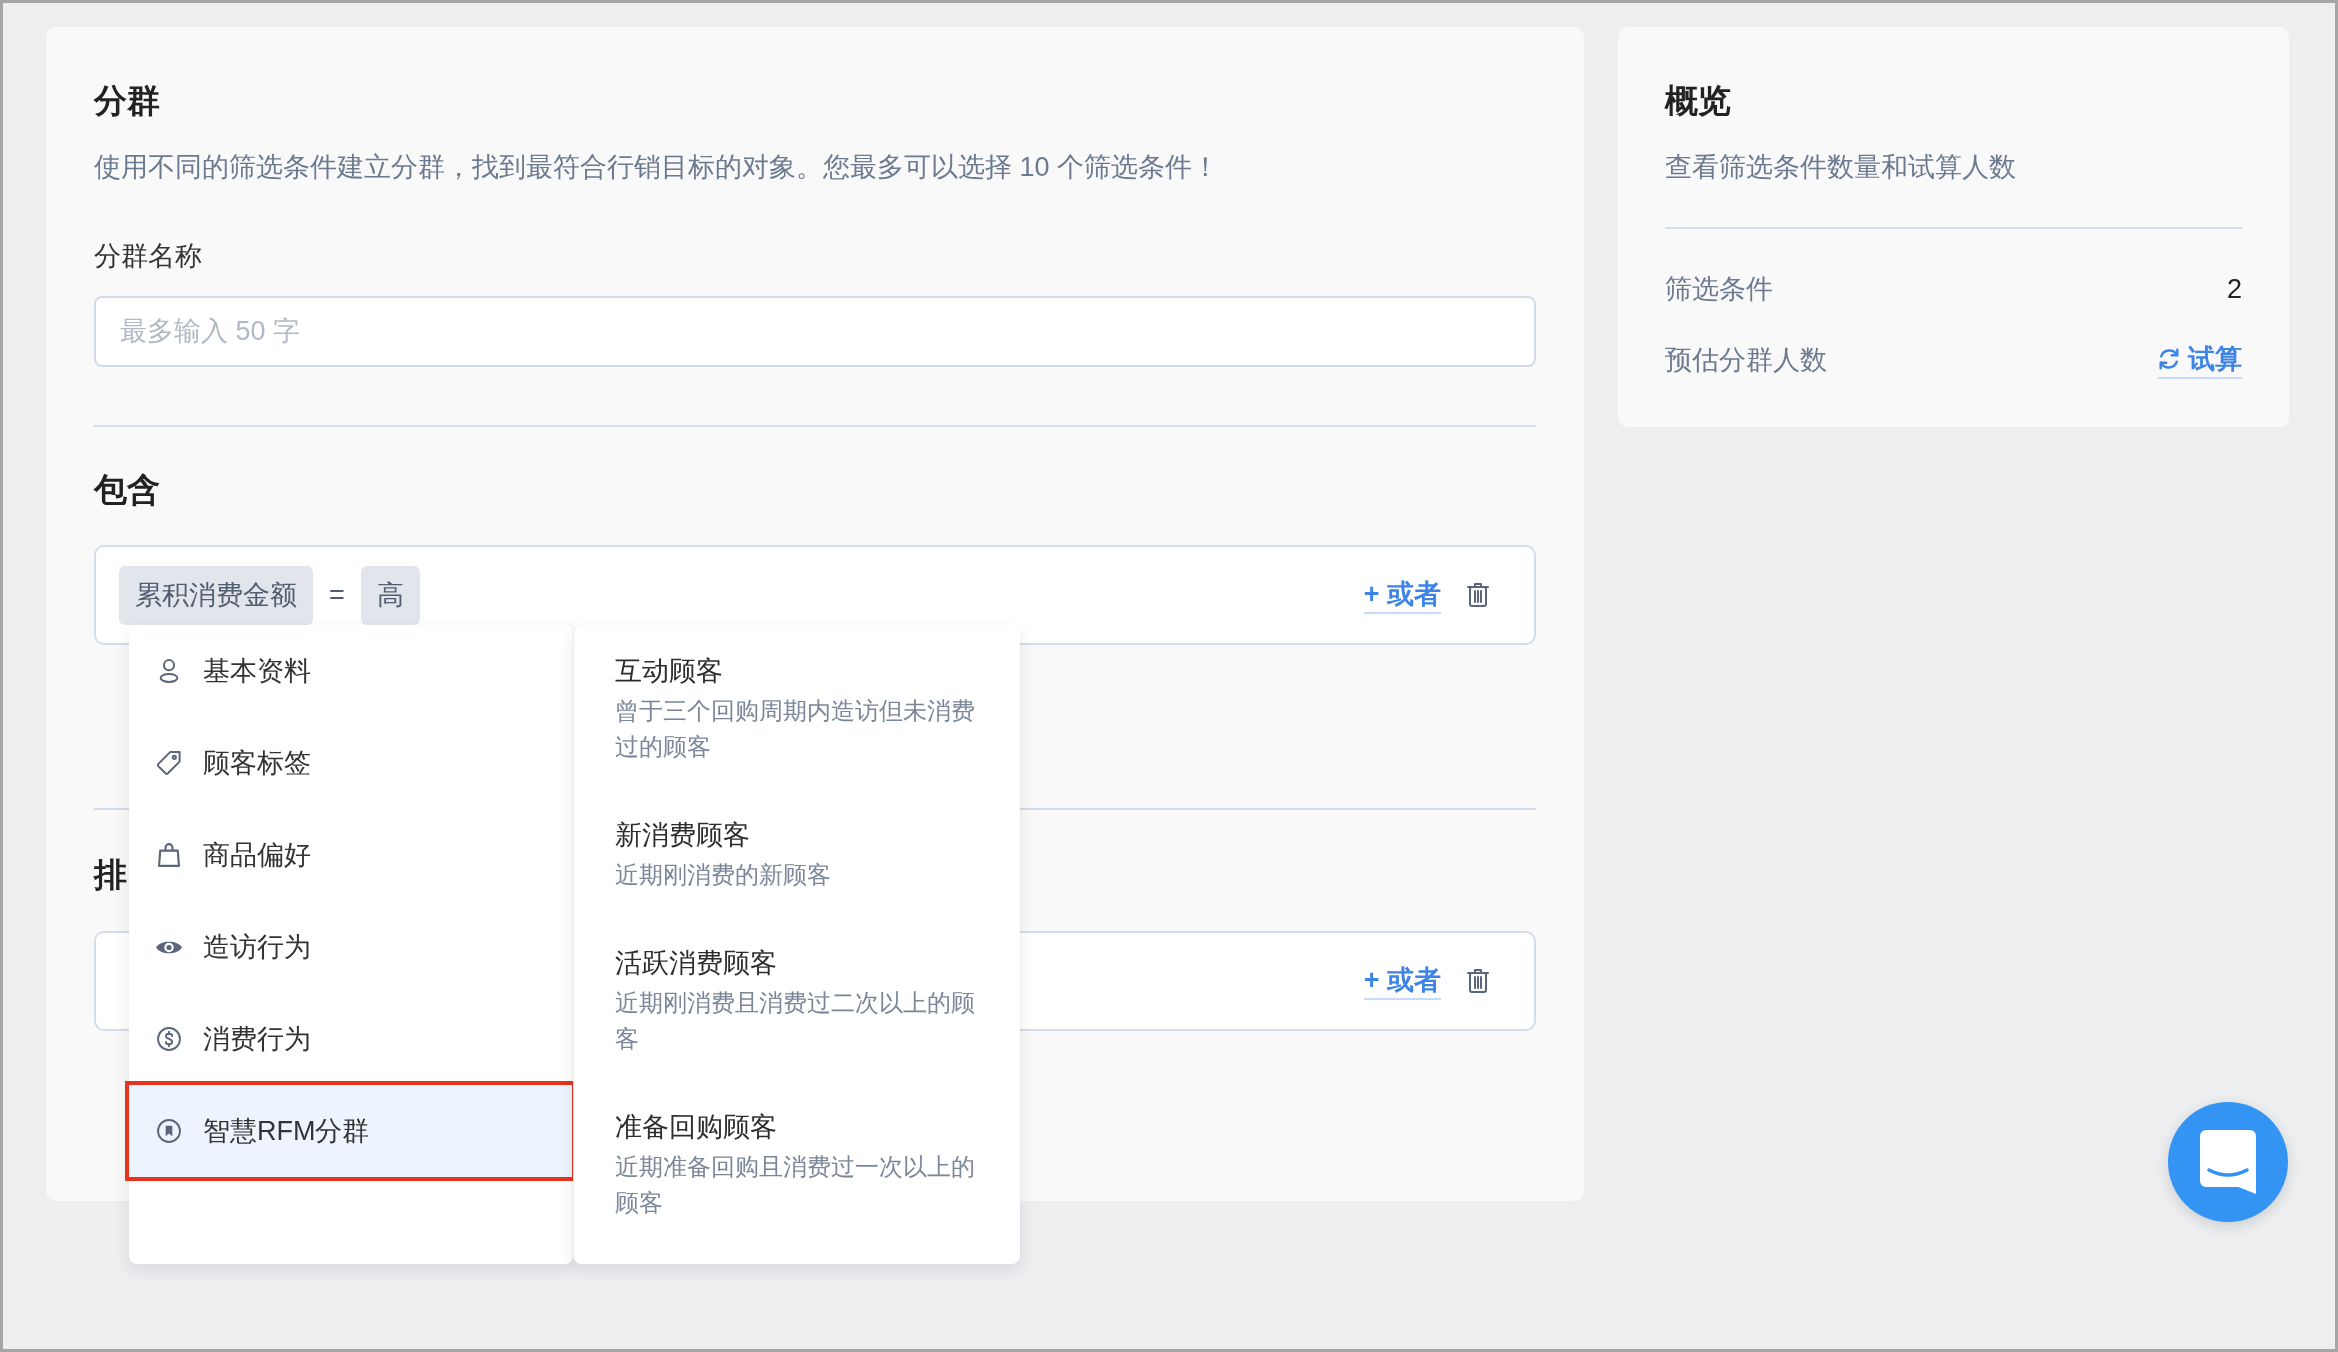 The width and height of the screenshot is (2338, 1352). Describe the element at coordinates (1746, 360) in the screenshot. I see `stat-label: 预估分群人数` at that location.